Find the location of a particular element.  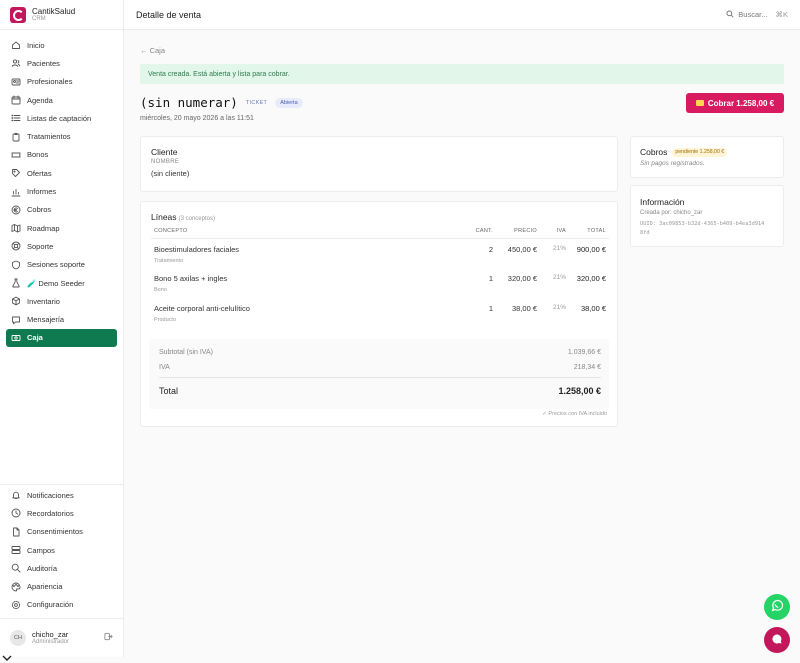

sidebar-item-notificaciones: Notificaciones is located at coordinates (61, 495).